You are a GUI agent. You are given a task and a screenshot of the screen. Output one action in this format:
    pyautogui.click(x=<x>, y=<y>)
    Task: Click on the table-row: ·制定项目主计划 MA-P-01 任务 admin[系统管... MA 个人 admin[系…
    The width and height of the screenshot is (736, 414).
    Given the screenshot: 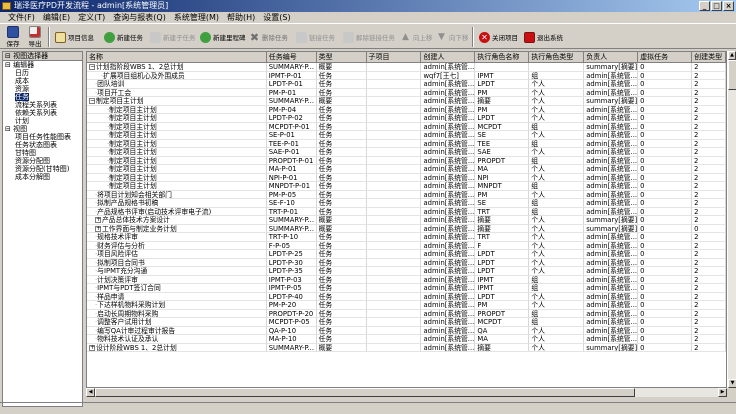 What is the action you would take?
    pyautogui.click(x=406, y=169)
    